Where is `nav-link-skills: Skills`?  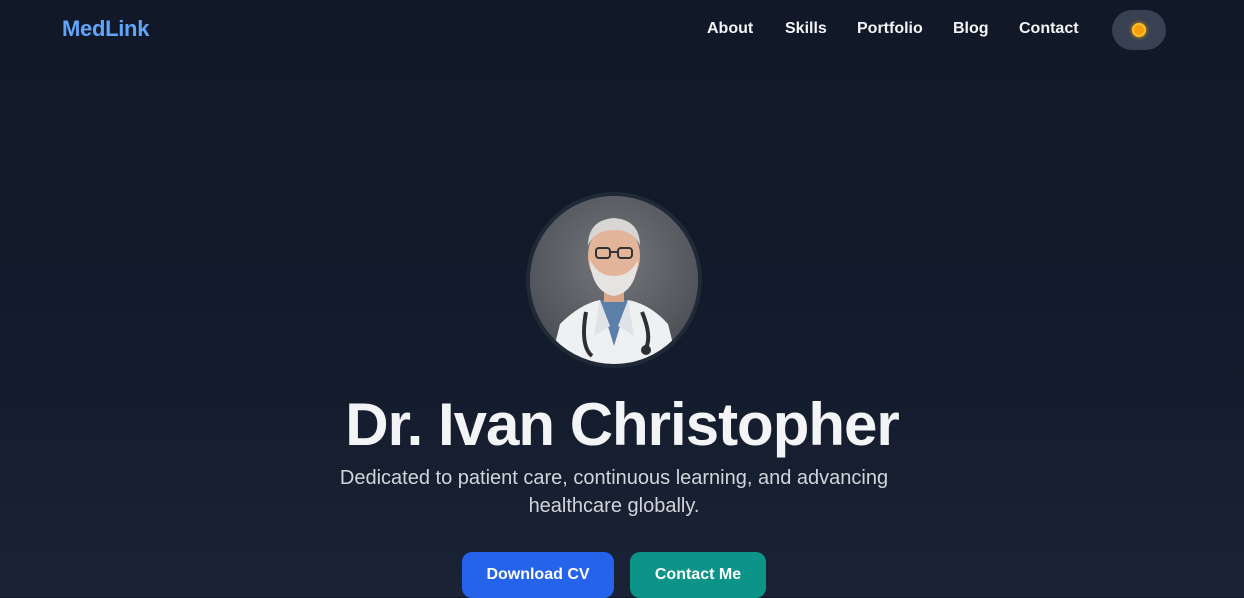 nav-link-skills: Skills is located at coordinates (806, 29).